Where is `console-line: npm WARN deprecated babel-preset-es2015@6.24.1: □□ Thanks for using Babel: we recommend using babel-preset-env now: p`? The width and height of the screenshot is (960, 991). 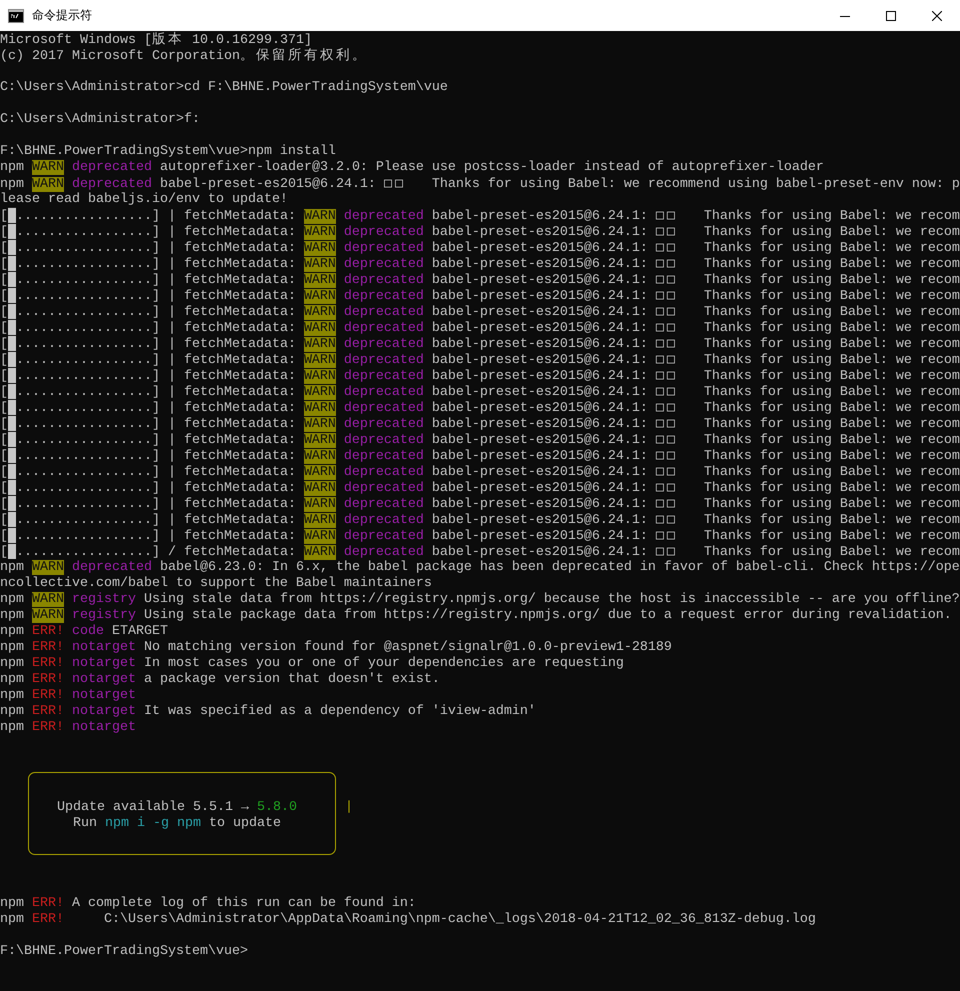
console-line: npm WARN deprecated babel-preset-es2015@6.24.1: □□ Thanks for using Babel: we recommend using babel-preset-env now: p is located at coordinates (480, 184).